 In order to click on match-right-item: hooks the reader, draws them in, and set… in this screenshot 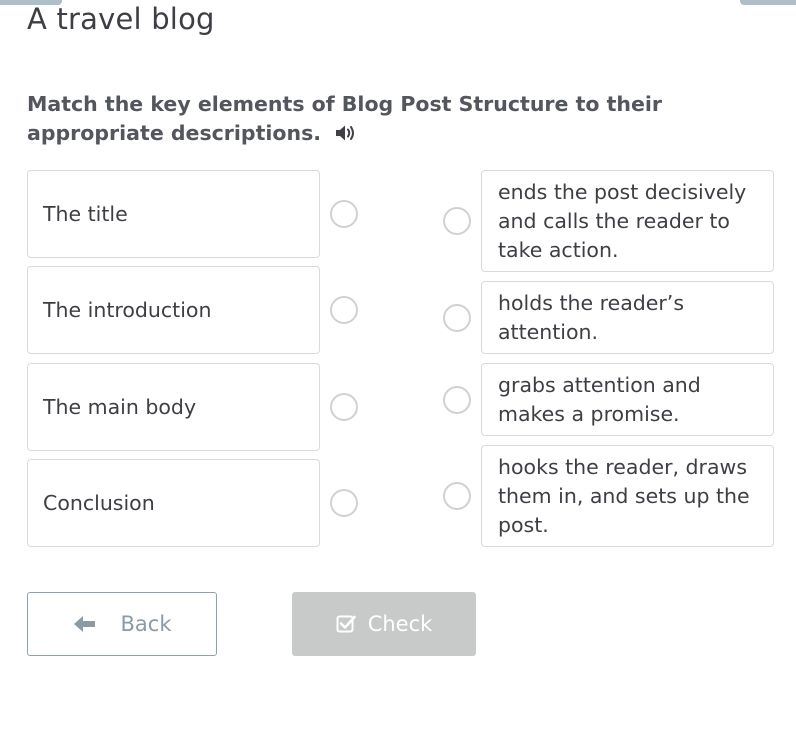, I will do `click(627, 496)`.